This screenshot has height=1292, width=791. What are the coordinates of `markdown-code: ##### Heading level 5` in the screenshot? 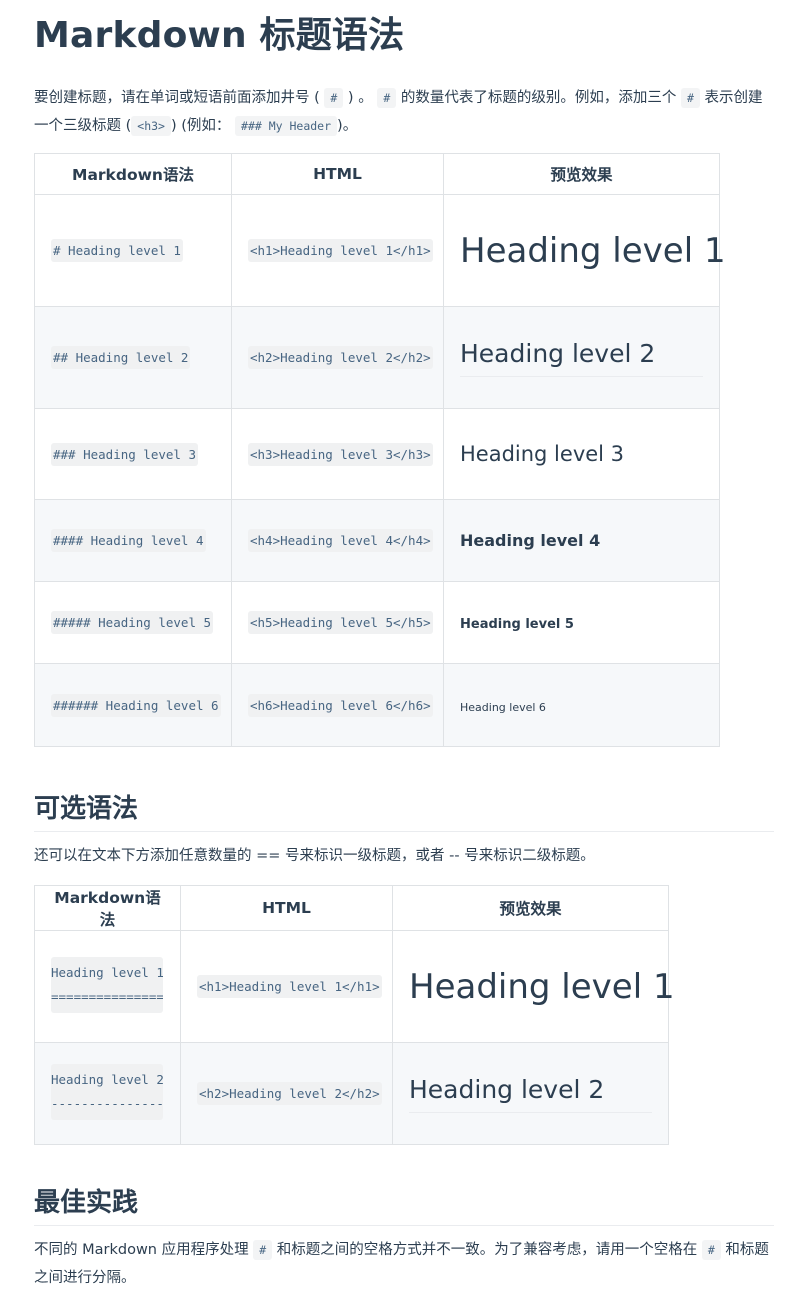 It's located at (132, 622).